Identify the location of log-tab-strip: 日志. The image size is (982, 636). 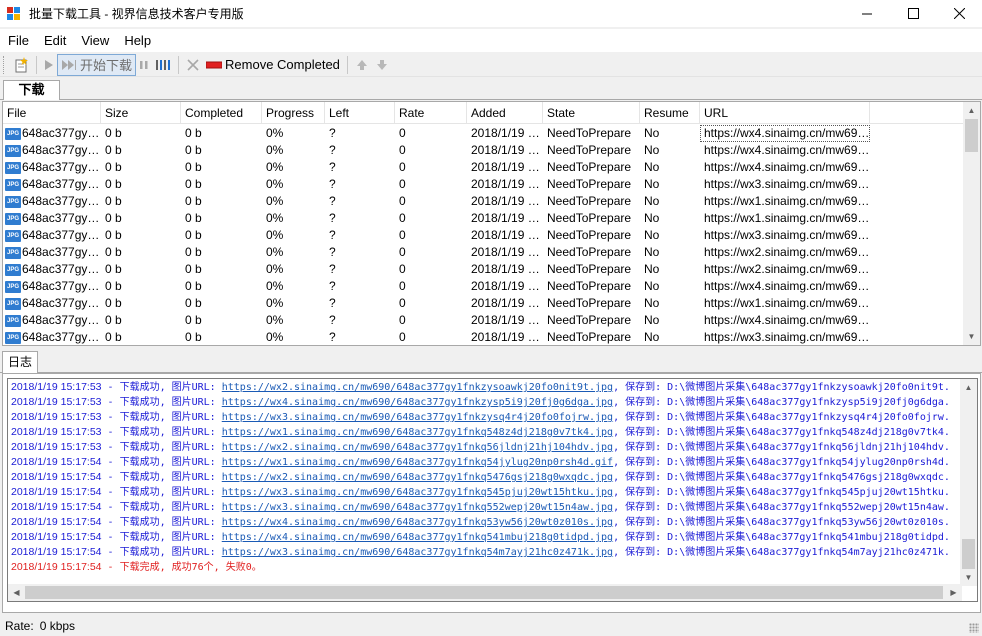
(491, 361).